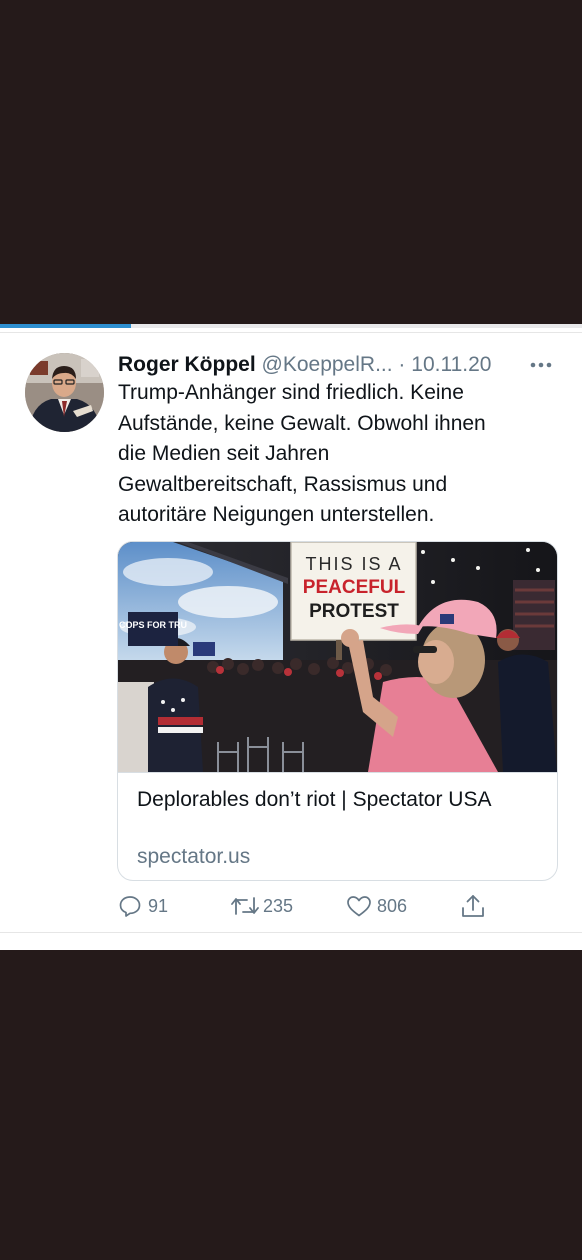  Describe the element at coordinates (354, 587) in the screenshot. I see `sign-line-2: PEACEFUL` at that location.